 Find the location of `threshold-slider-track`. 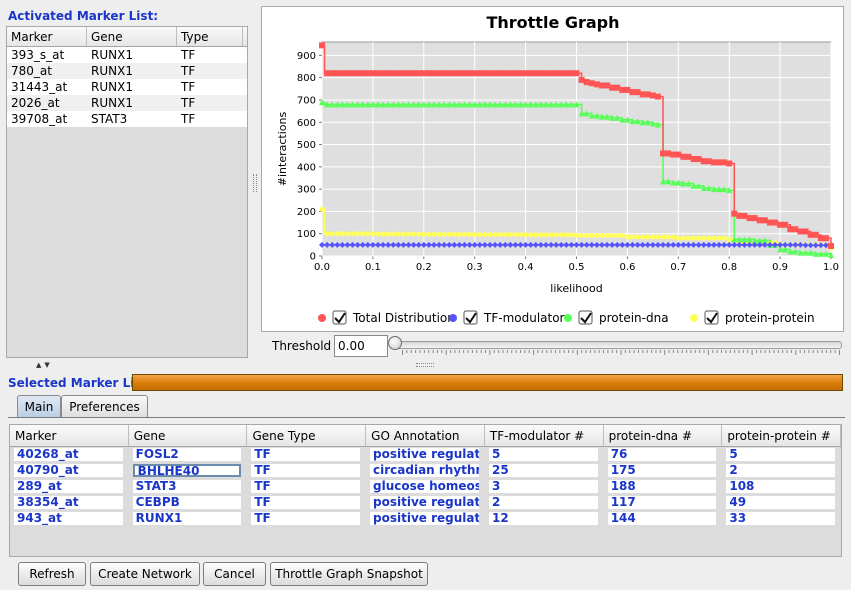

threshold-slider-track is located at coordinates (617, 345).